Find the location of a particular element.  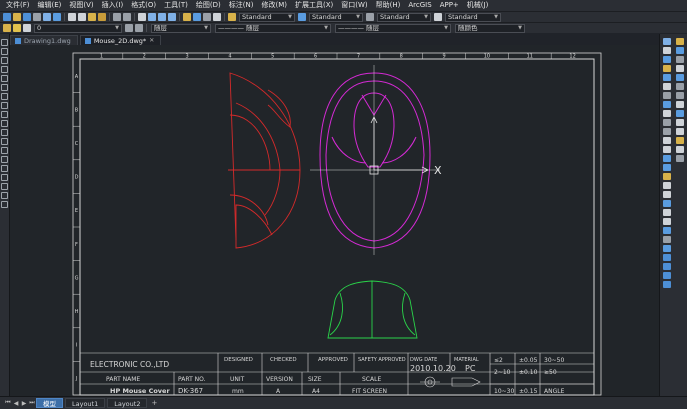

copy-object-icon is located at coordinates (666, 50).